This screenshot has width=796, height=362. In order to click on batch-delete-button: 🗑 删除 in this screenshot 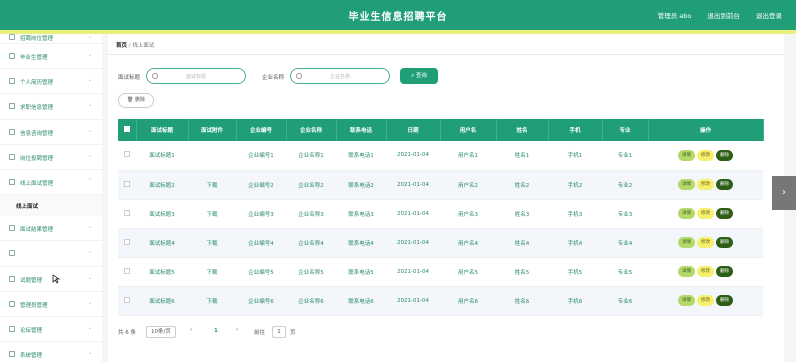, I will do `click(136, 100)`.